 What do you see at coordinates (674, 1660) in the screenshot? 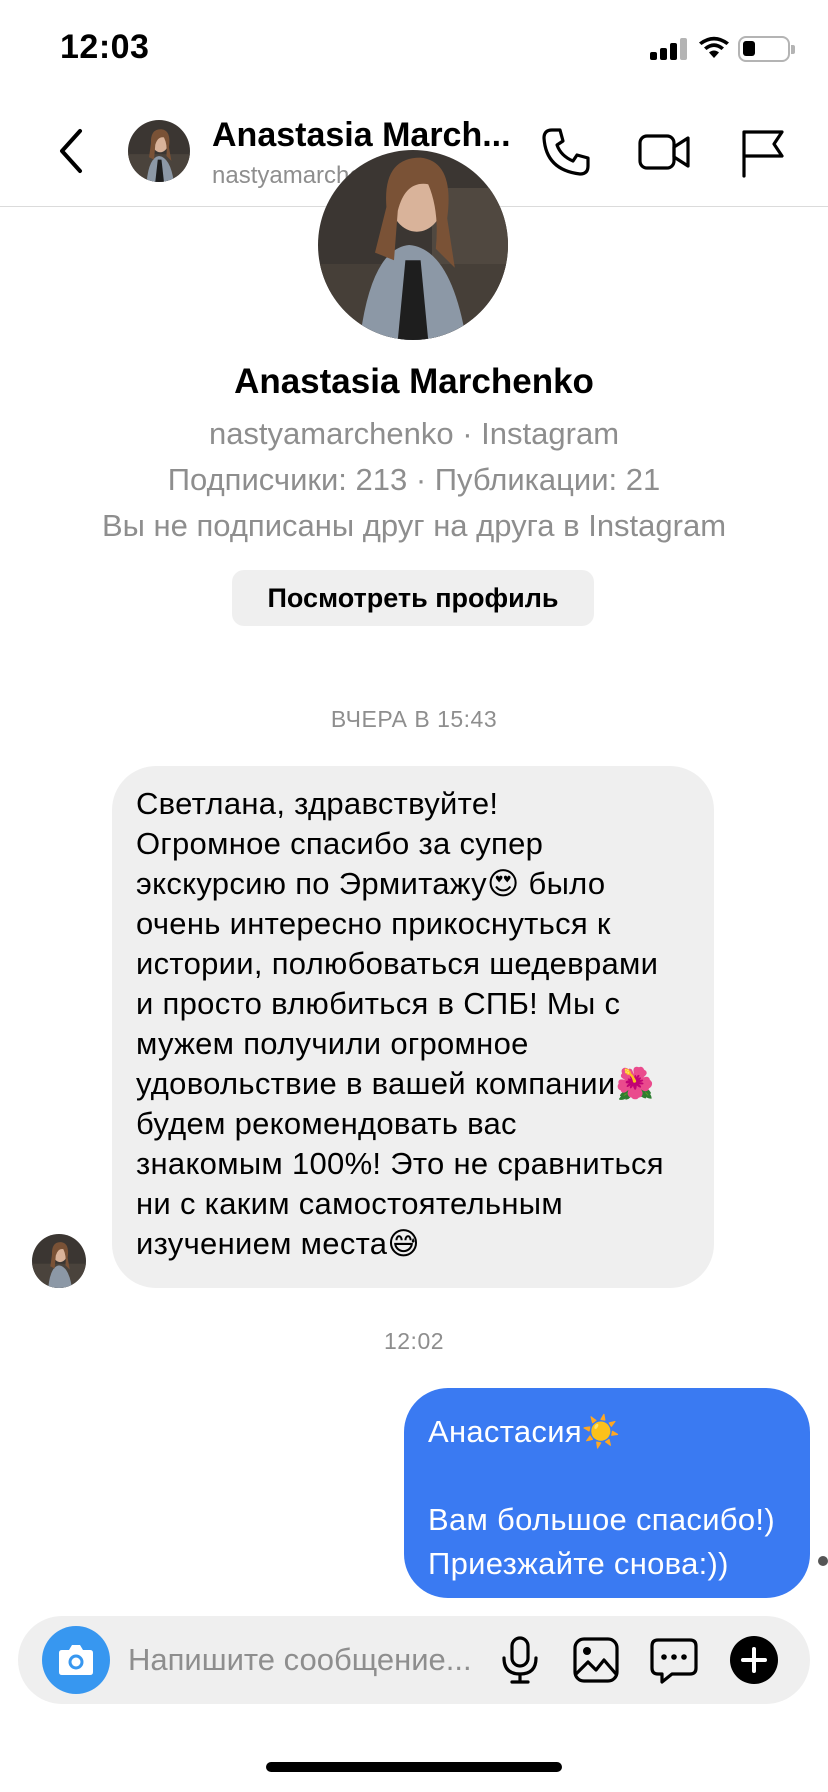
I see `sticker-chat-icon` at bounding box center [674, 1660].